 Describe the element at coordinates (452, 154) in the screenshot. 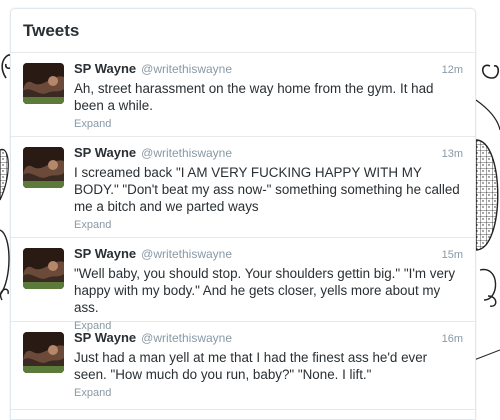

I see `tweet-timestamp: 13m` at that location.